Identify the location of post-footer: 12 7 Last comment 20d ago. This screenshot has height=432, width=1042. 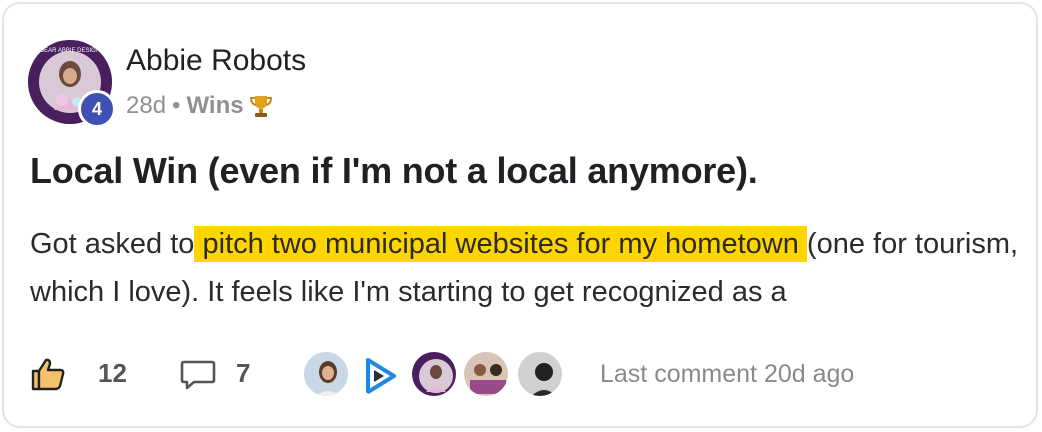
(525, 373).